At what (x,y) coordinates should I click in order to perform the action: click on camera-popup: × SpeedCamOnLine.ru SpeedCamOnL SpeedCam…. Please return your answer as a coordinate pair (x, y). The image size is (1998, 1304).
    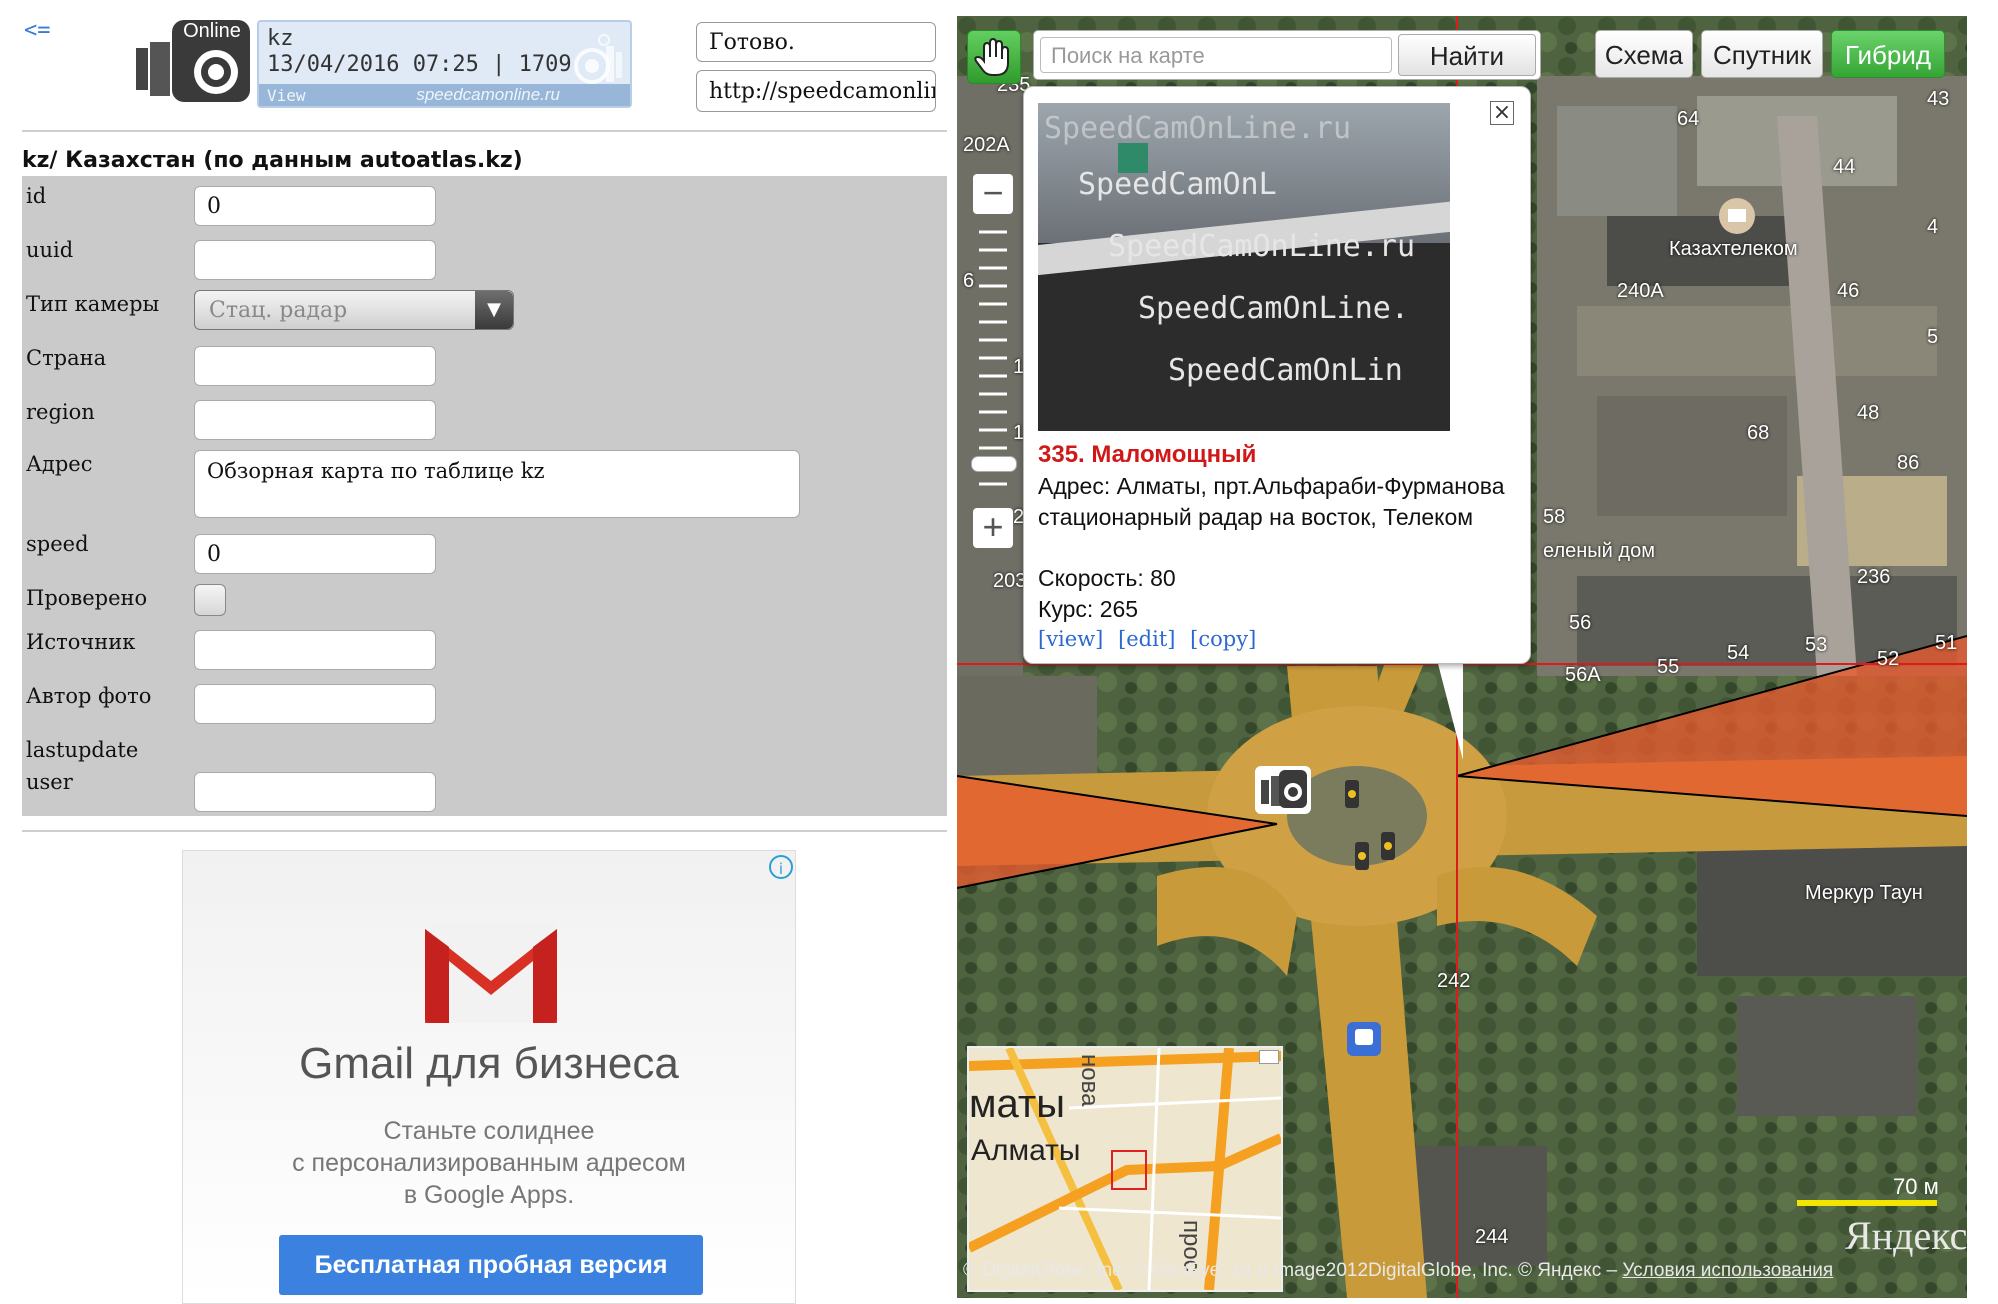
    Looking at the image, I should click on (1277, 375).